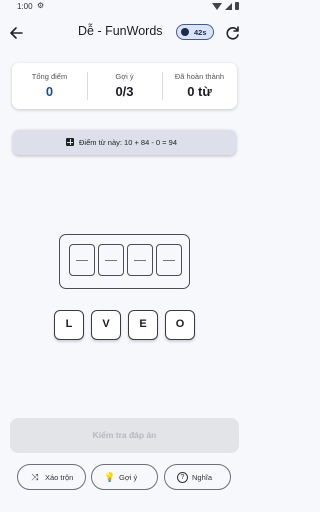 This screenshot has height=512, width=320. Describe the element at coordinates (70, 142) in the screenshot. I see `calculator-icon` at that location.